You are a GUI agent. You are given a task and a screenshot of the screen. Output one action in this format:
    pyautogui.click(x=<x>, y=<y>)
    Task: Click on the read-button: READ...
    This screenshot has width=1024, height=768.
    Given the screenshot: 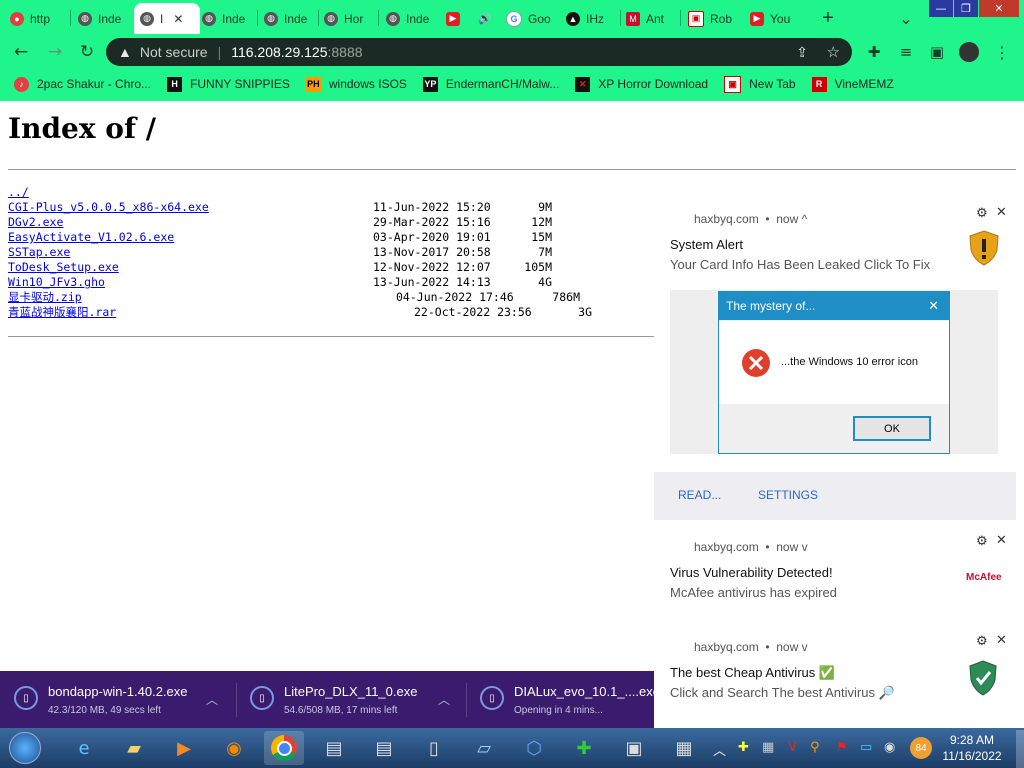 What is the action you would take?
    pyautogui.click(x=699, y=495)
    